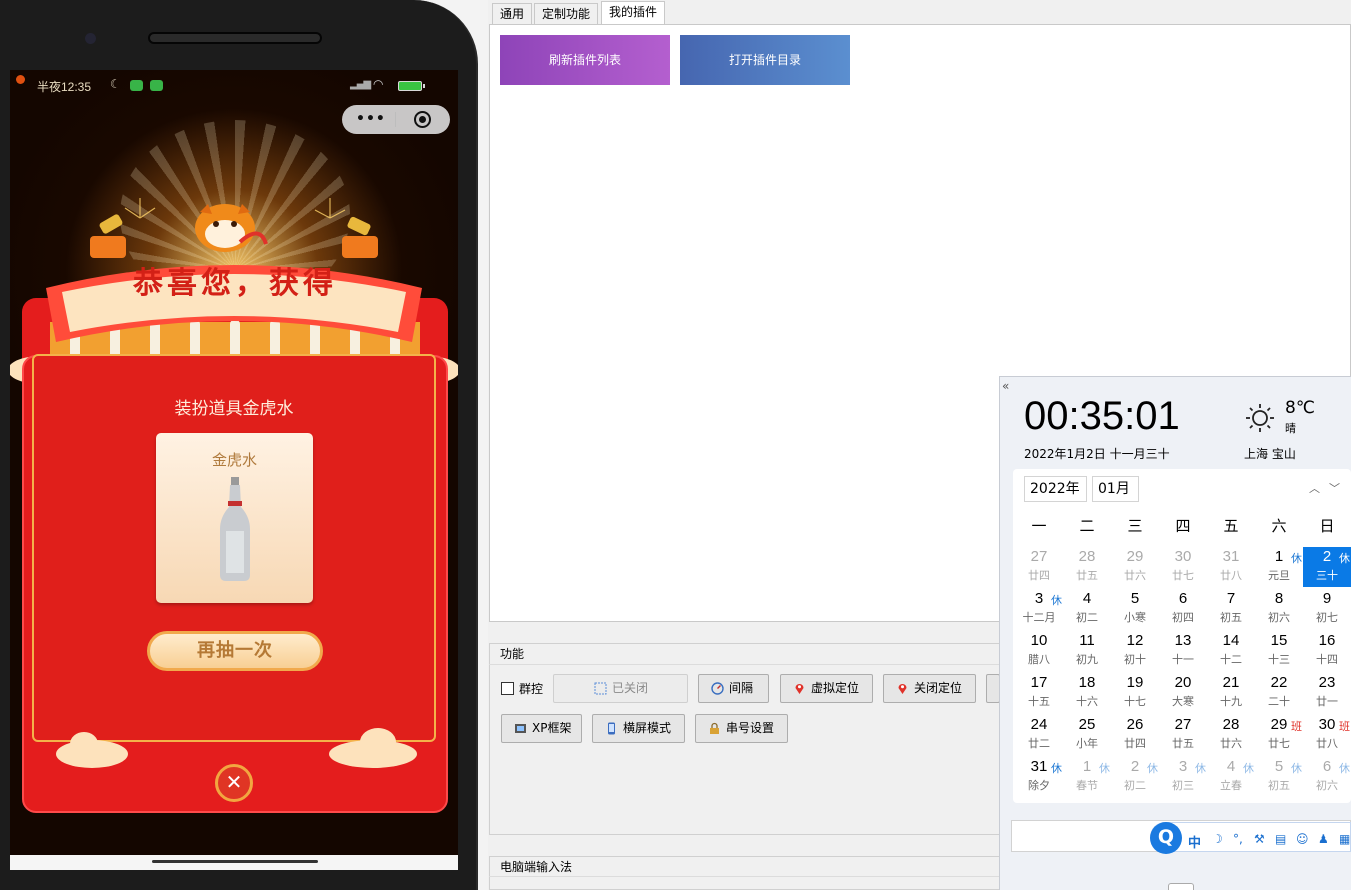 Image resolution: width=1351 pixels, height=890 pixels. Describe the element at coordinates (566, 13) in the screenshot. I see `tab-custom-features: 定制功能` at that location.